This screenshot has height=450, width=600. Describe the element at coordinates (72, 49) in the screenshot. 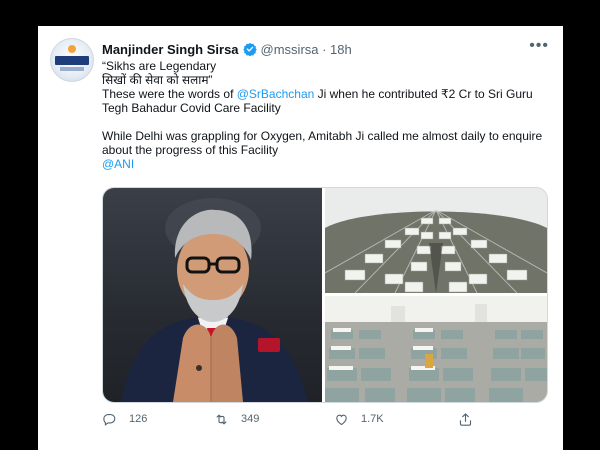

I see `avatar-emblem` at that location.